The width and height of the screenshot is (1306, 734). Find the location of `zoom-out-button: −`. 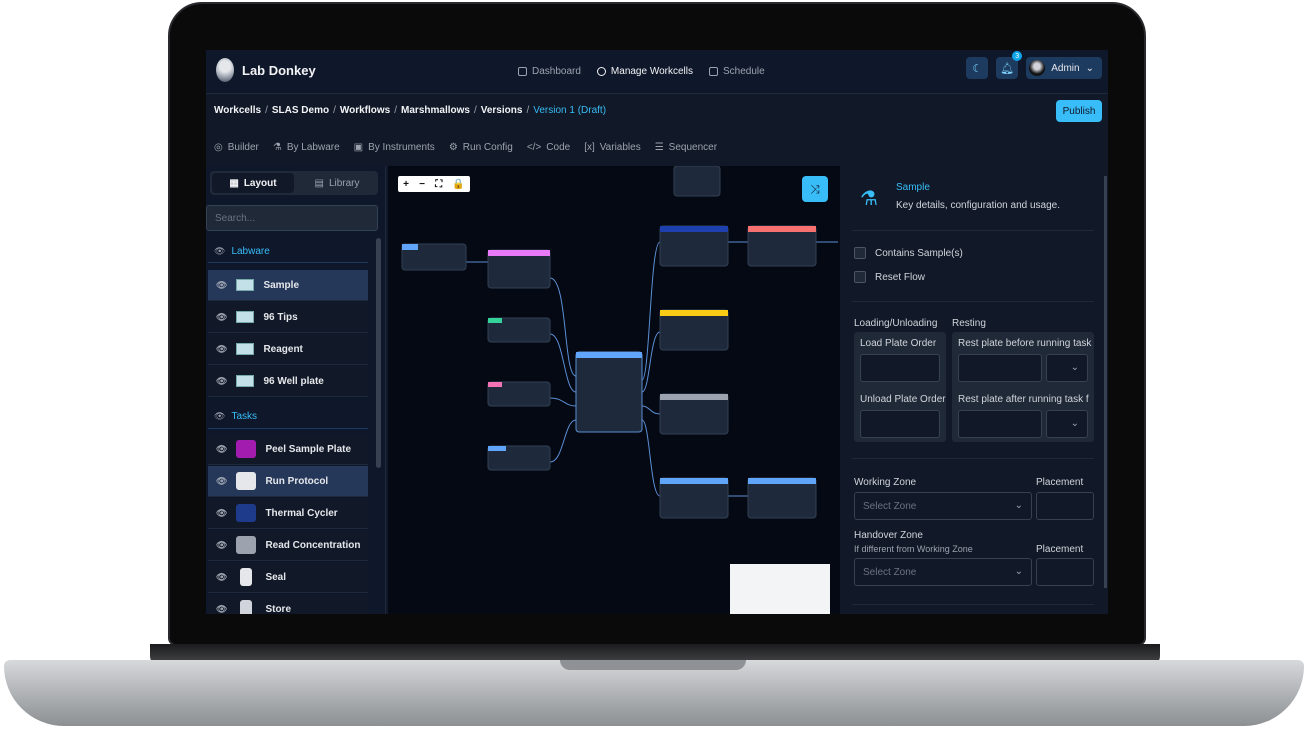

zoom-out-button: − is located at coordinates (422, 184).